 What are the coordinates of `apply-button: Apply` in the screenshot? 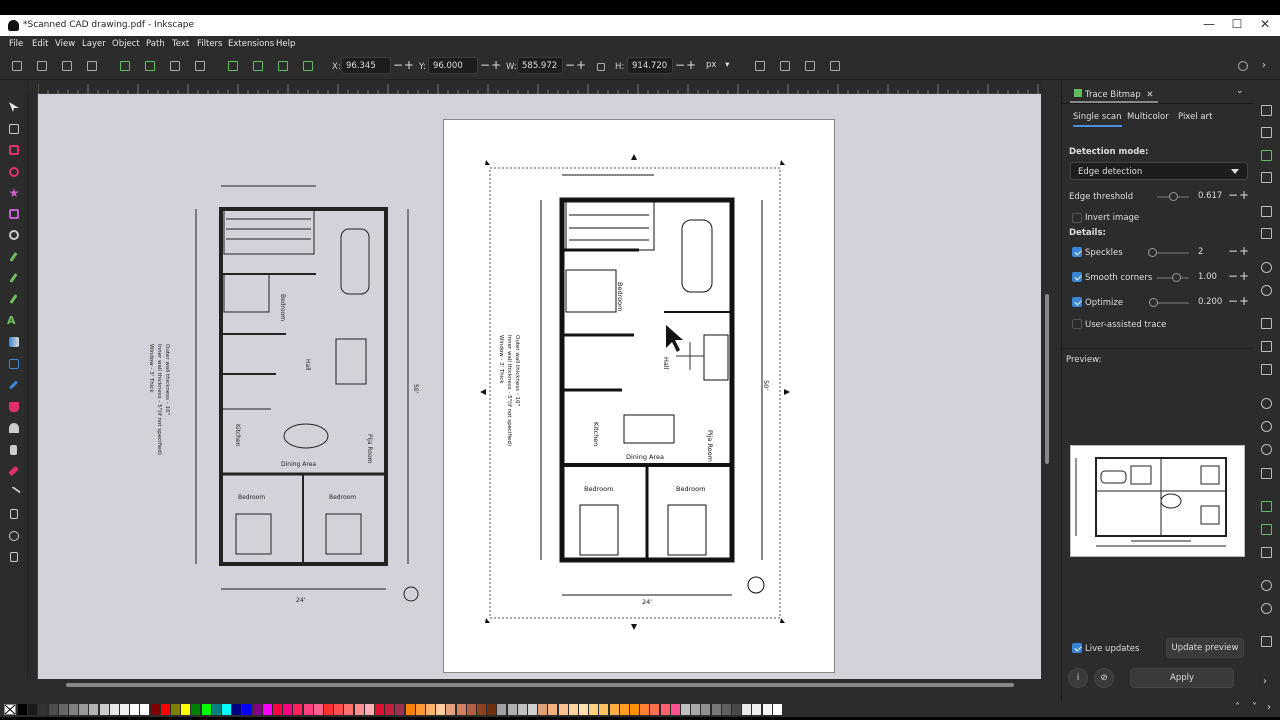 It's located at (1182, 678).